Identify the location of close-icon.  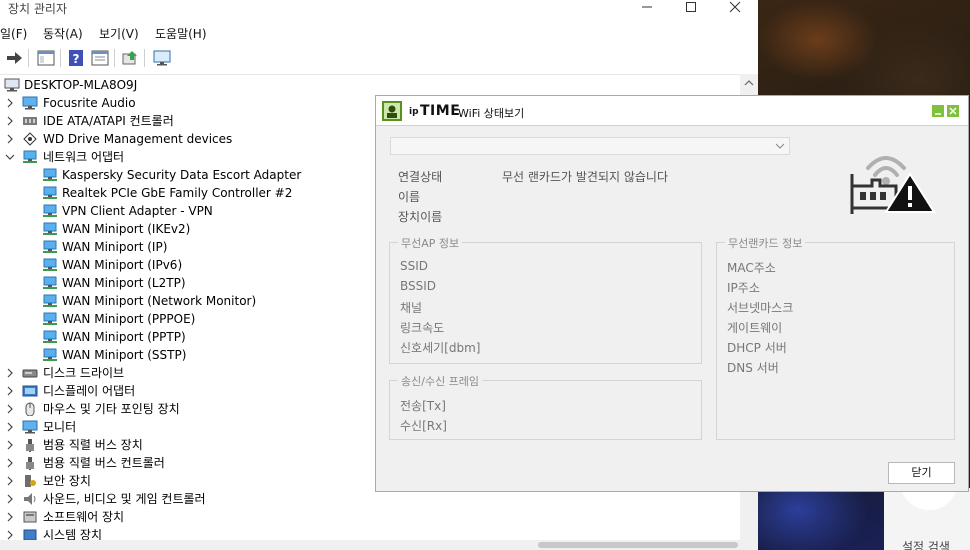
(735, 7).